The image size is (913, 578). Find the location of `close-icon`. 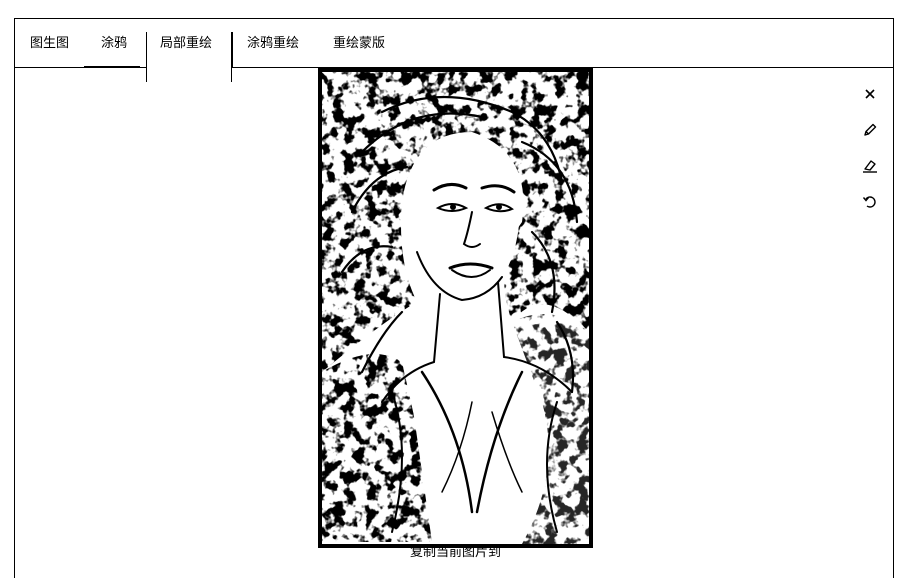

close-icon is located at coordinates (870, 94).